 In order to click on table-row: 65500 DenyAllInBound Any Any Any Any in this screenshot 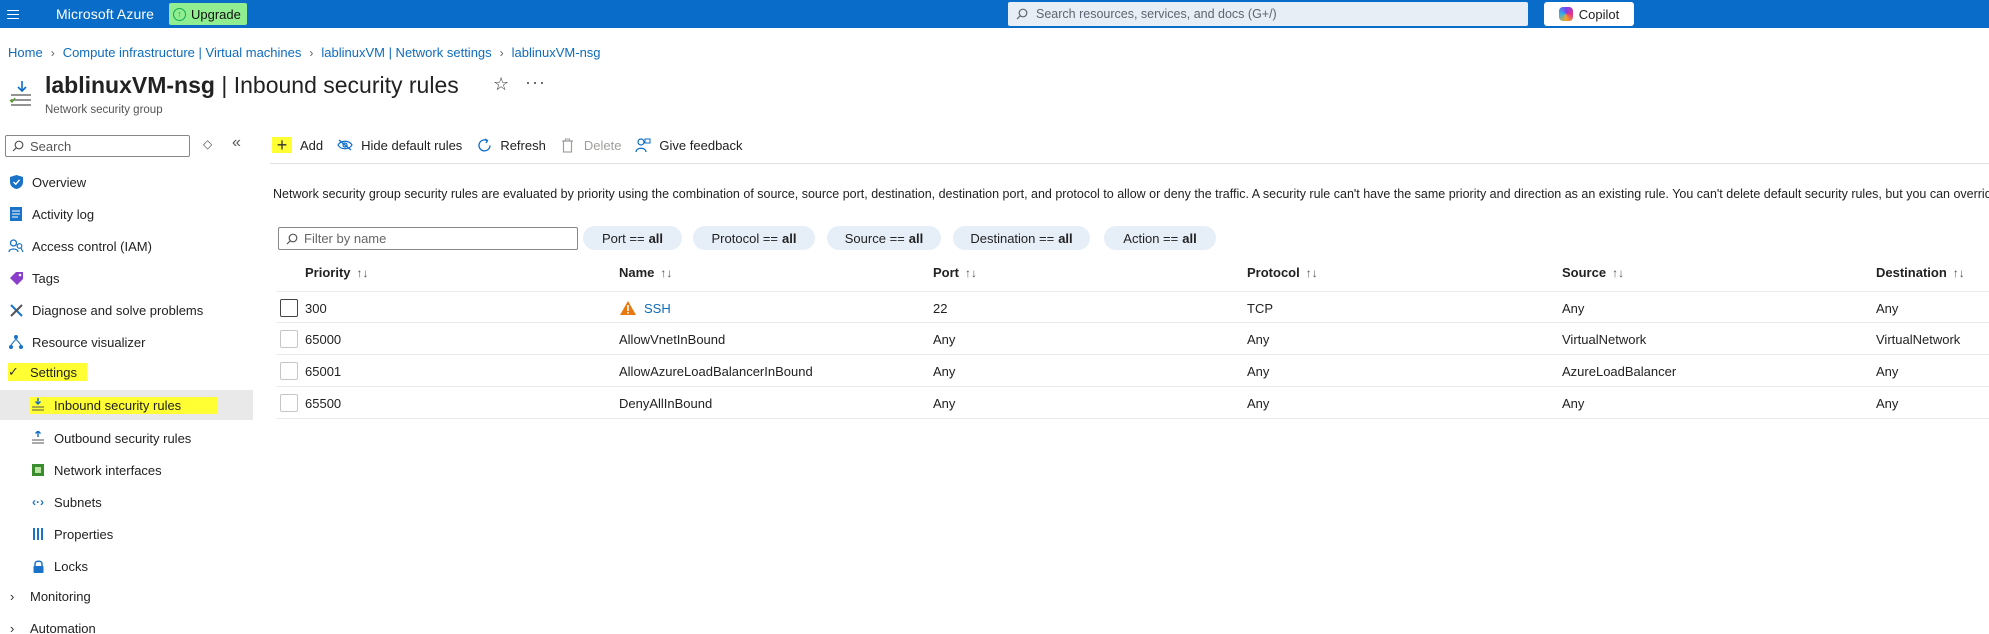, I will do `click(1132, 403)`.